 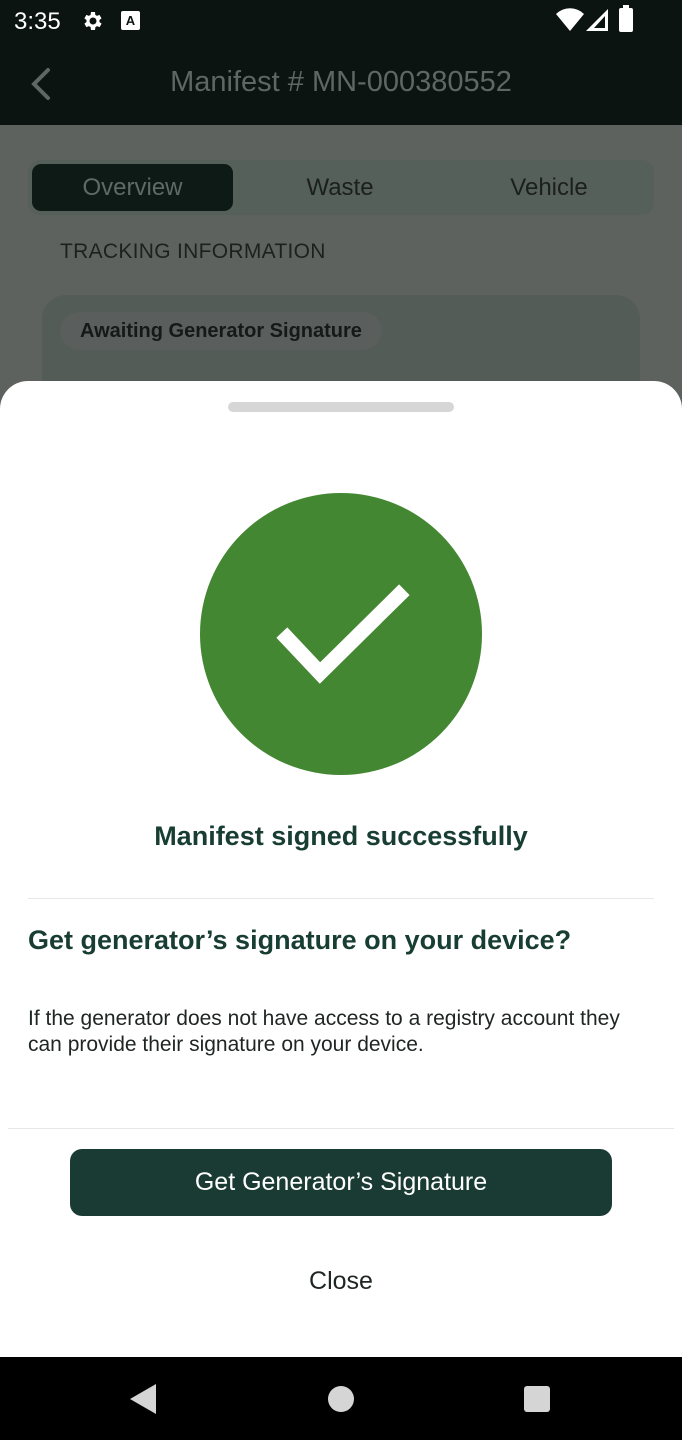 What do you see at coordinates (193, 251) in the screenshot?
I see `tracking-section-label: TRACKING INFORMATION` at bounding box center [193, 251].